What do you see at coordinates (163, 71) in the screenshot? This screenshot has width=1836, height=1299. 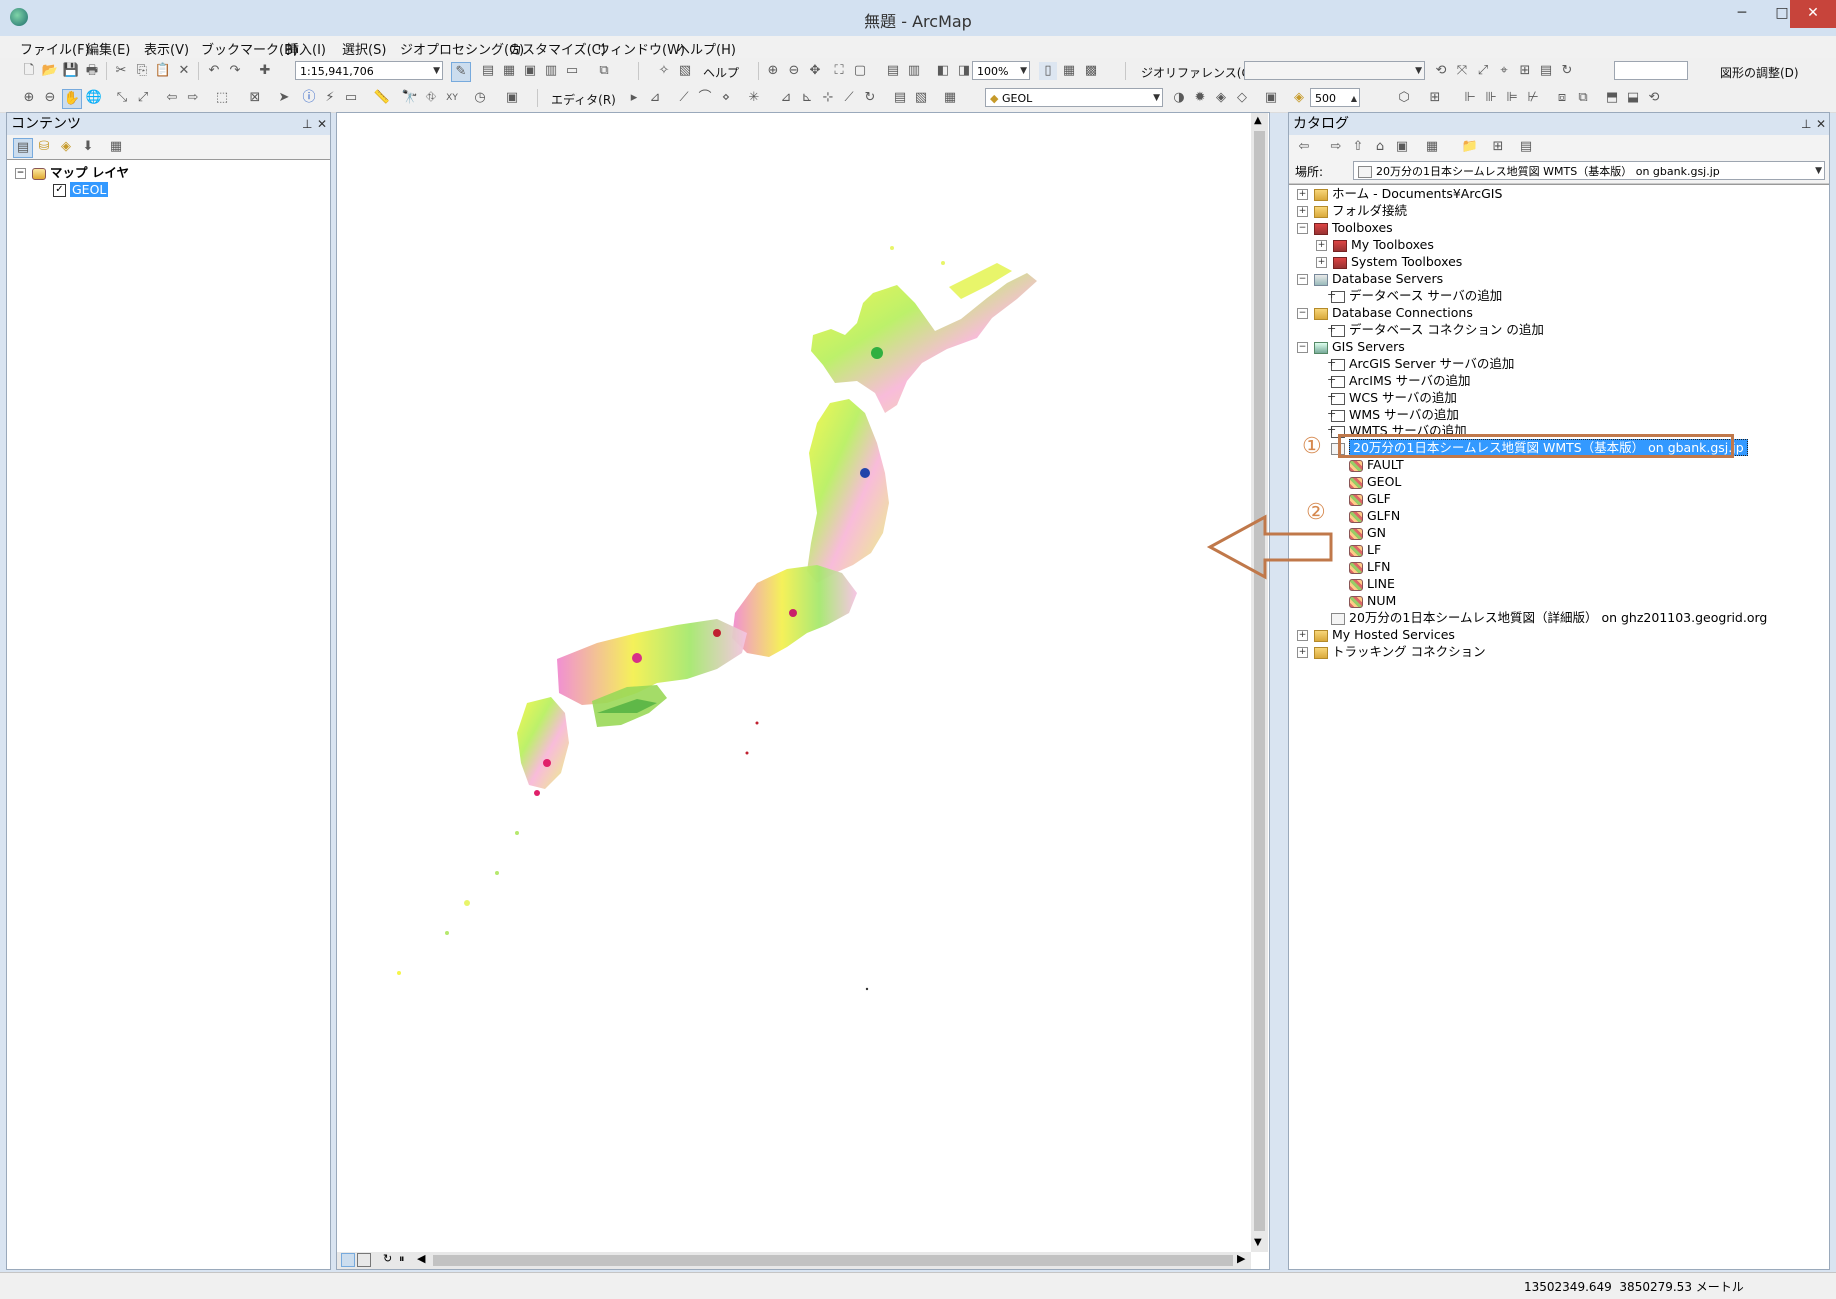 I see `paste-icon: 📋` at bounding box center [163, 71].